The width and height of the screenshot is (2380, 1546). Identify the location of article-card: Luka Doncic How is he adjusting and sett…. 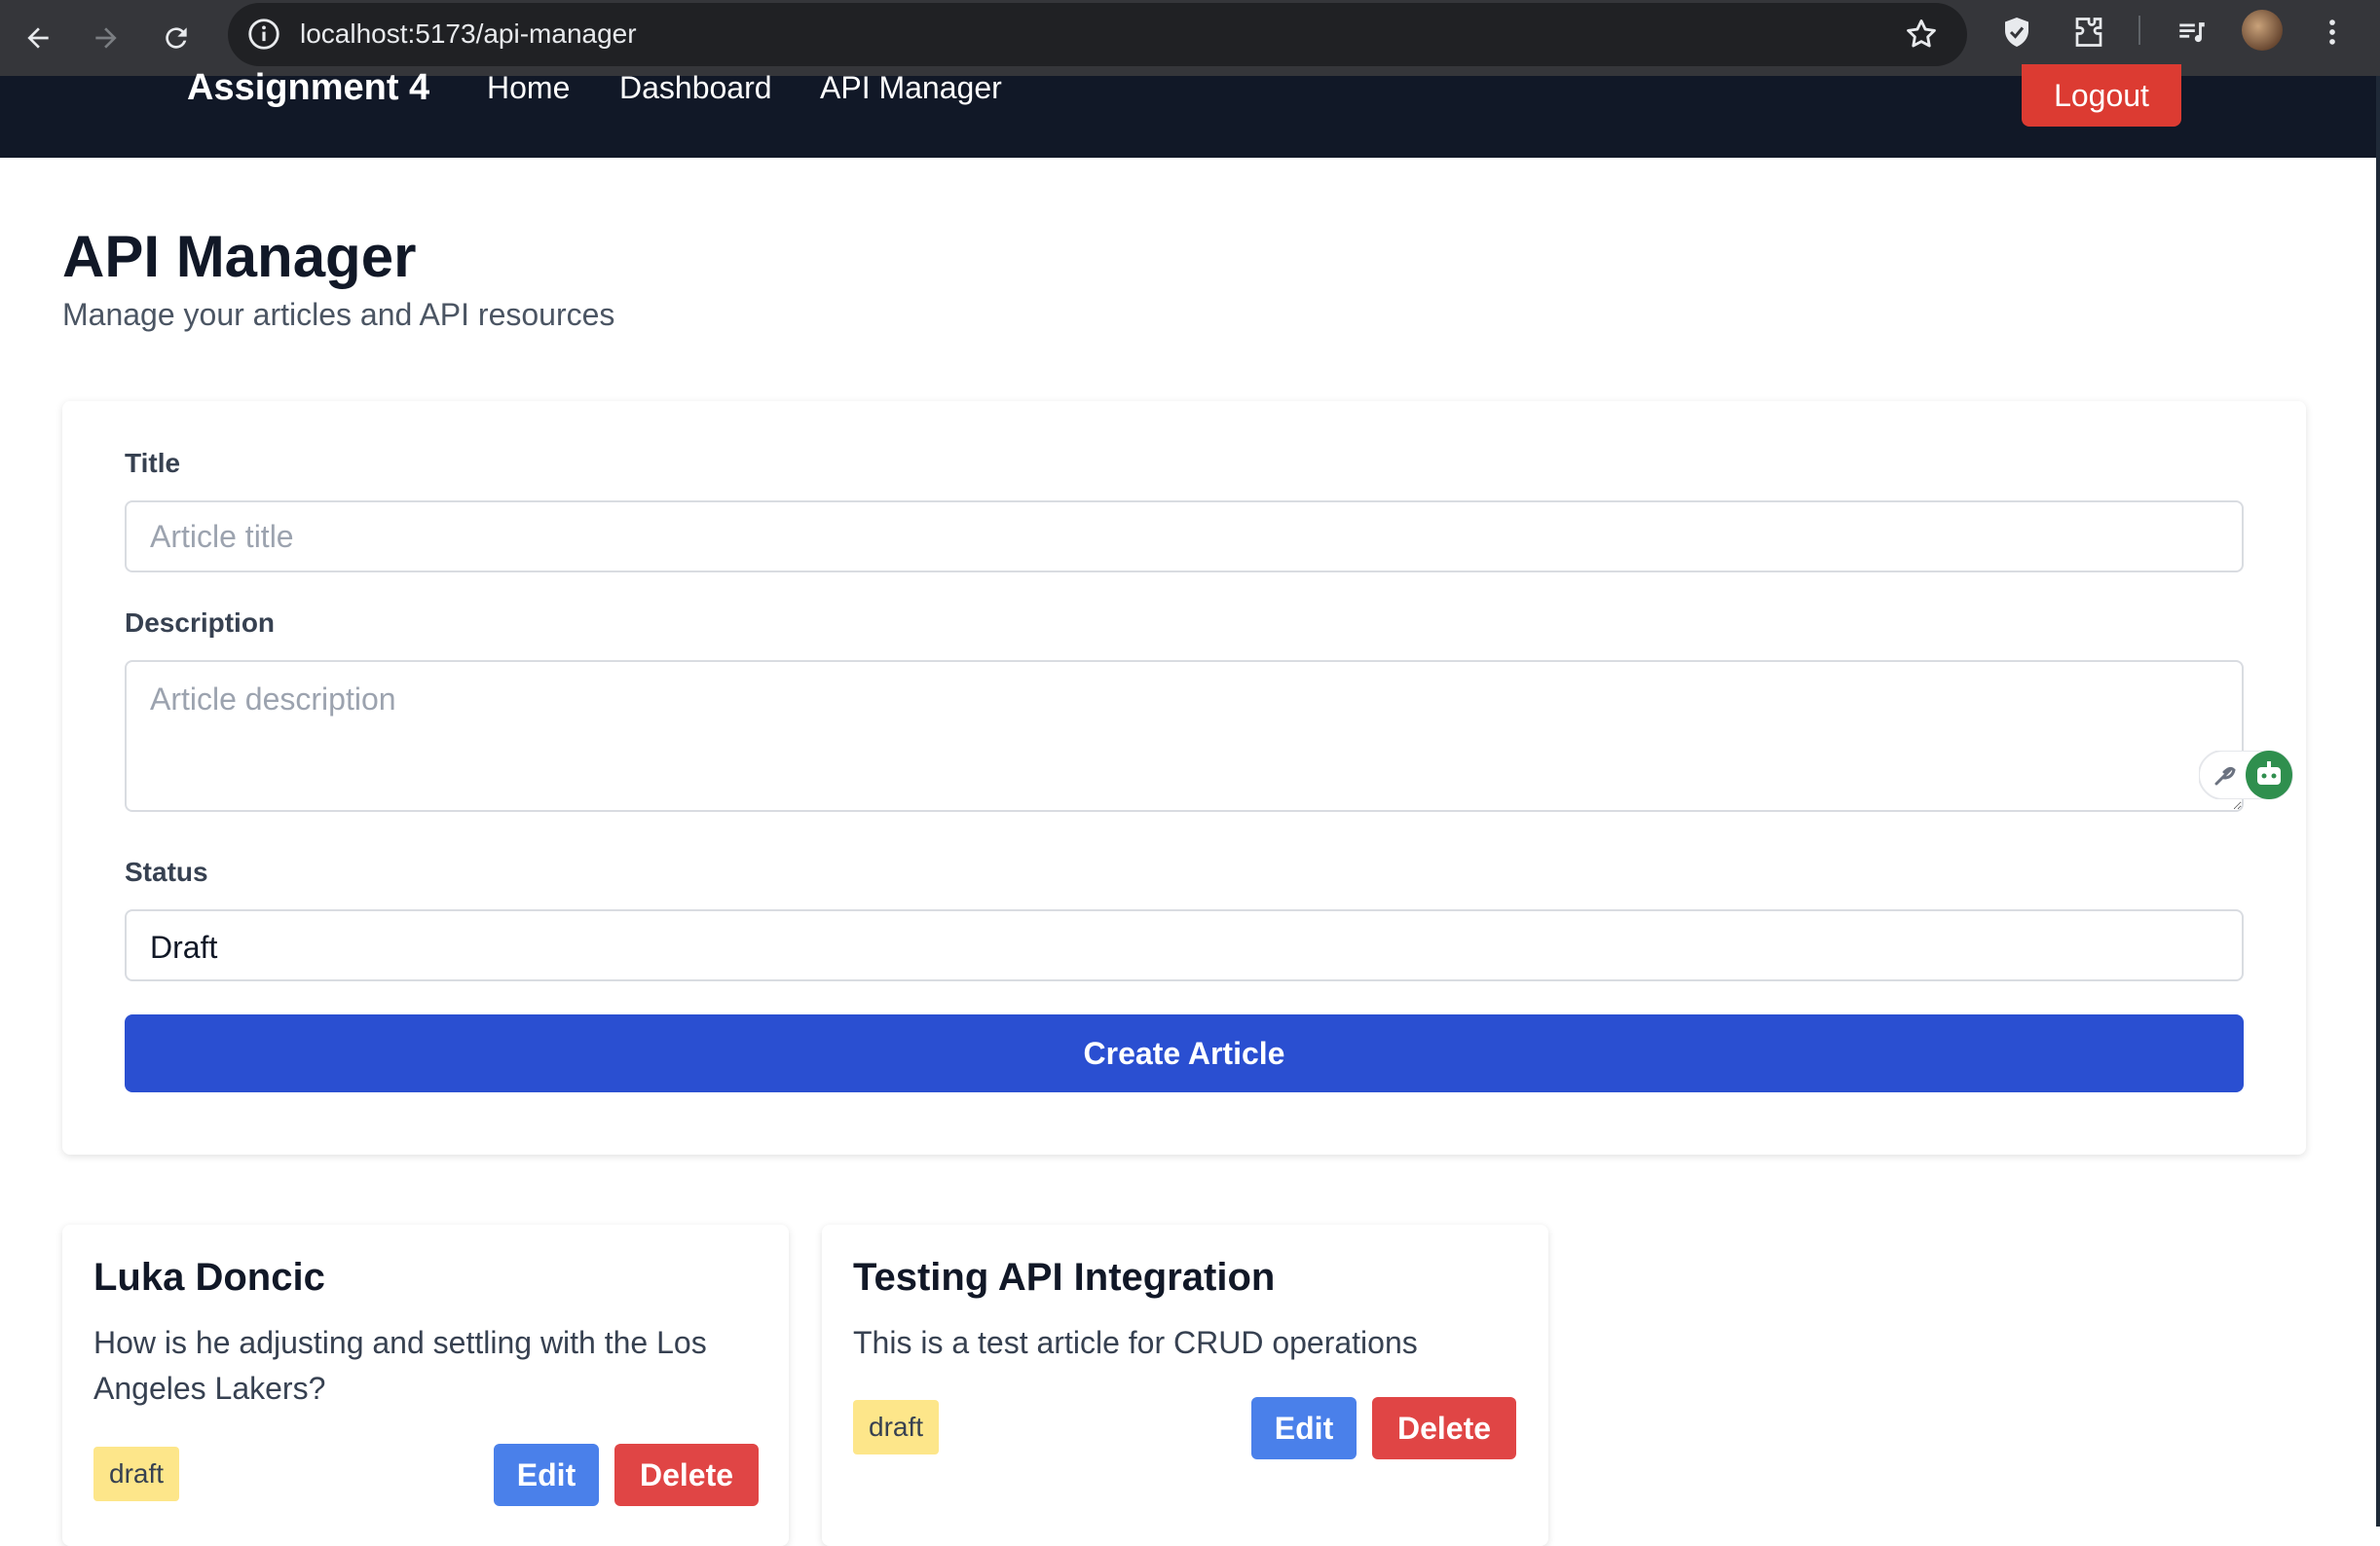
(425, 1385).